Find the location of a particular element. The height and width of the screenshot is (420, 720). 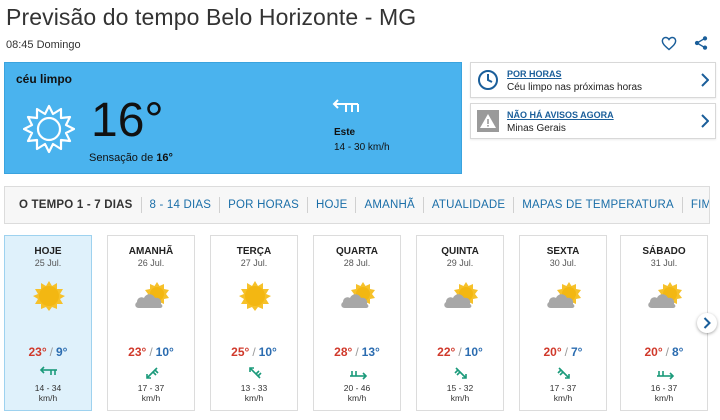

min-temp: 13° is located at coordinates (370, 352).